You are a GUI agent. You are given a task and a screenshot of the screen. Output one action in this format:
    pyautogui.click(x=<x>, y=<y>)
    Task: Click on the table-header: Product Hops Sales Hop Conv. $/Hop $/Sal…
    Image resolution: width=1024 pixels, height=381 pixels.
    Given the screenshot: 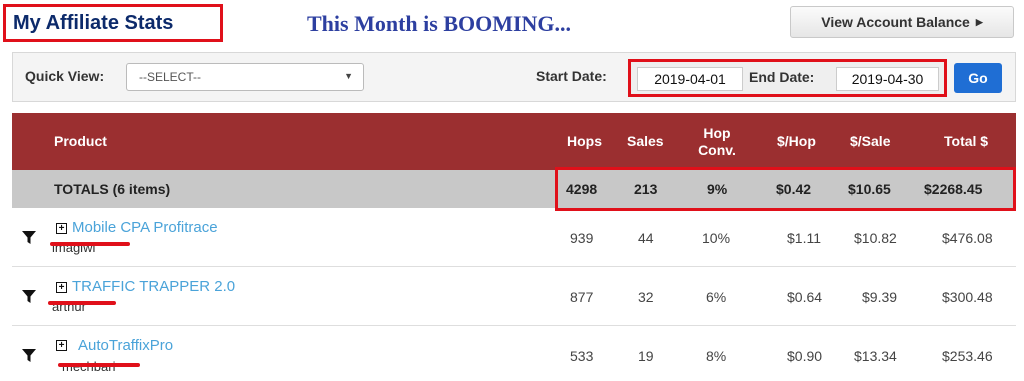 What is the action you would take?
    pyautogui.click(x=514, y=141)
    